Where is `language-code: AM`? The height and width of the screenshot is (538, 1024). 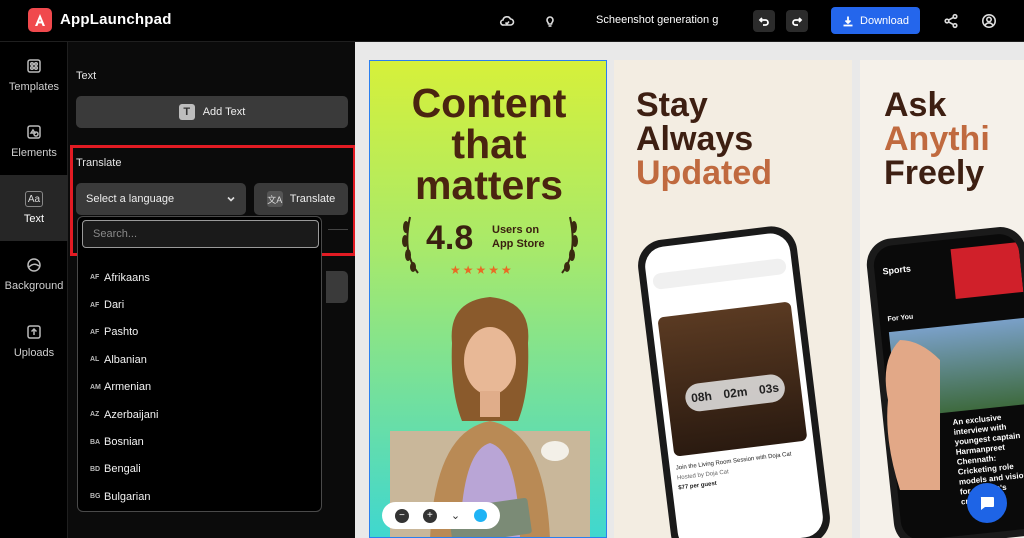 language-code: AM is located at coordinates (95, 387).